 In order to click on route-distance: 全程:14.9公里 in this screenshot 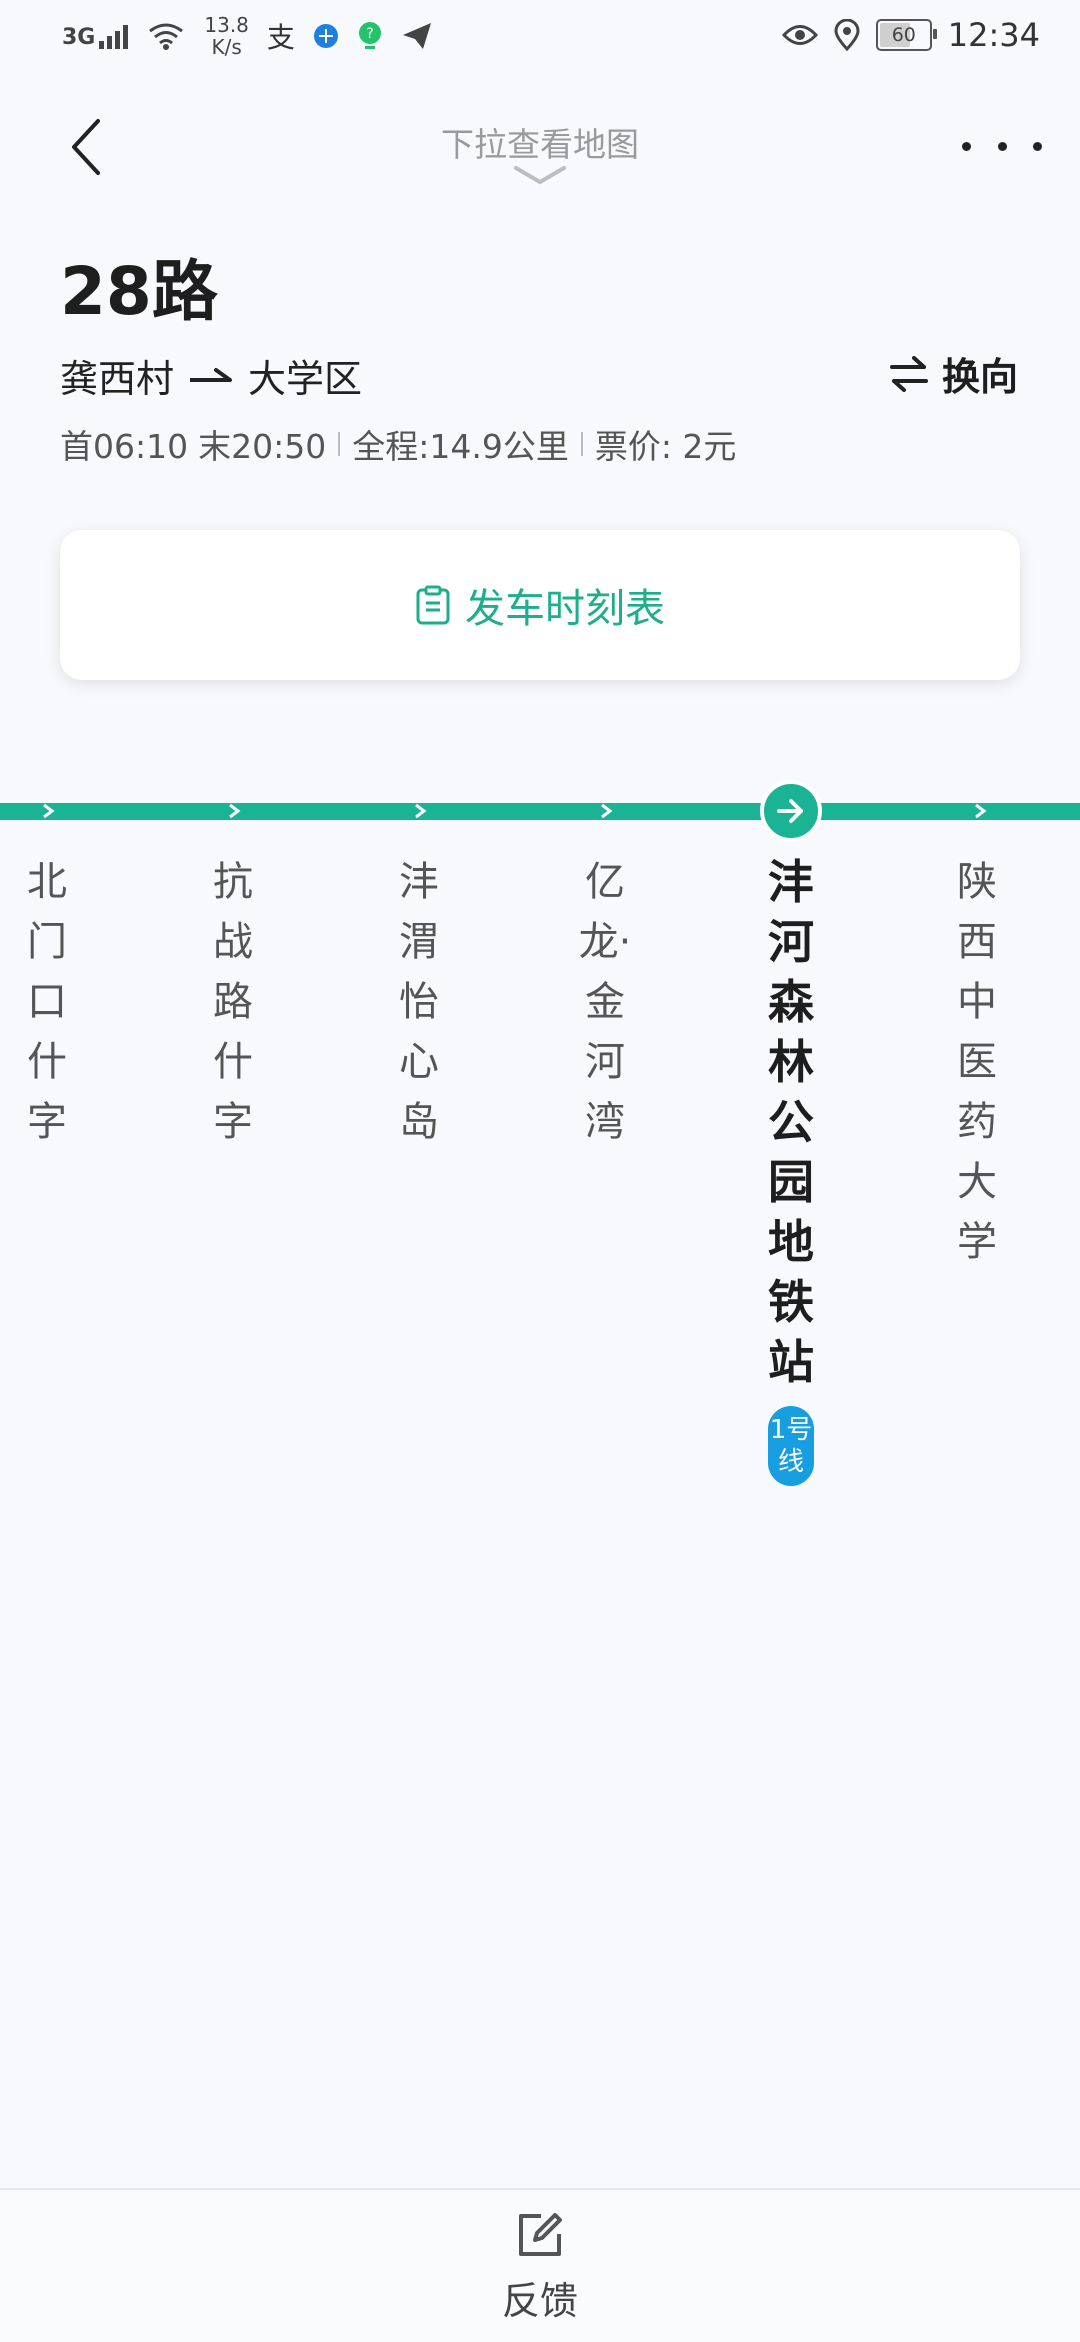, I will do `click(460, 446)`.